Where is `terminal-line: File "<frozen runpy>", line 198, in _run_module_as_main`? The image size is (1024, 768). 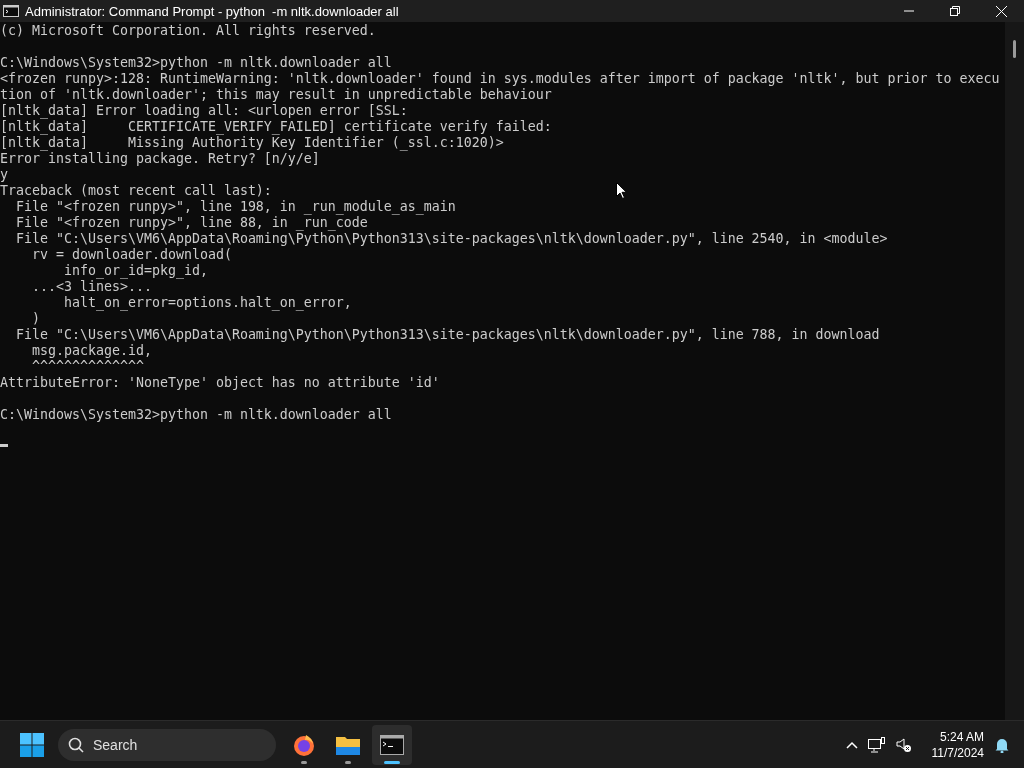 terminal-line: File "<frozen runpy>", line 198, in _run_module_as_main is located at coordinates (235, 207).